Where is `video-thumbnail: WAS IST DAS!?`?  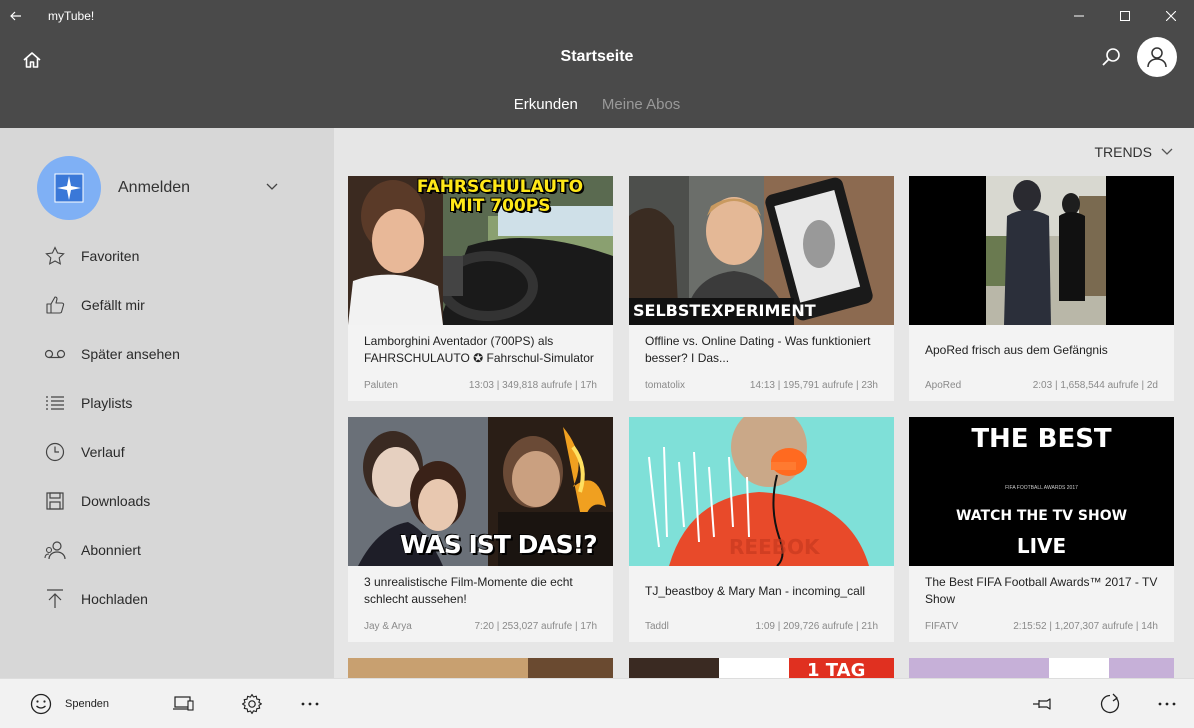 video-thumbnail: WAS IST DAS!? is located at coordinates (480, 491).